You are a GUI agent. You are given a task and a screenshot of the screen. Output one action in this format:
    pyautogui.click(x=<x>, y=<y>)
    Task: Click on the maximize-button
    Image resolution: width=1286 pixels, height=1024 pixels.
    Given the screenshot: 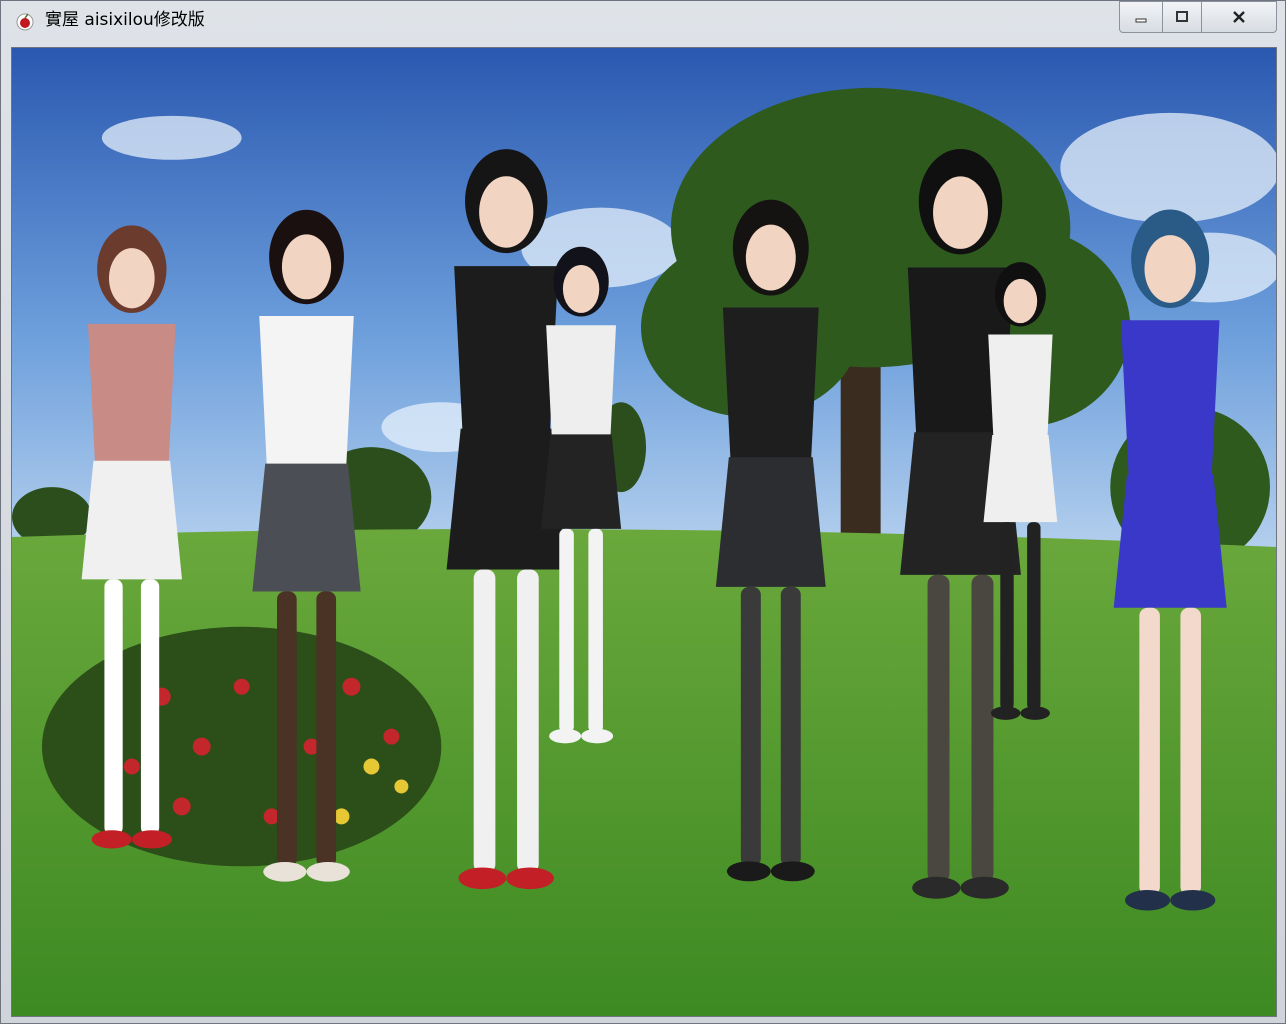 What is the action you would take?
    pyautogui.click(x=1182, y=17)
    